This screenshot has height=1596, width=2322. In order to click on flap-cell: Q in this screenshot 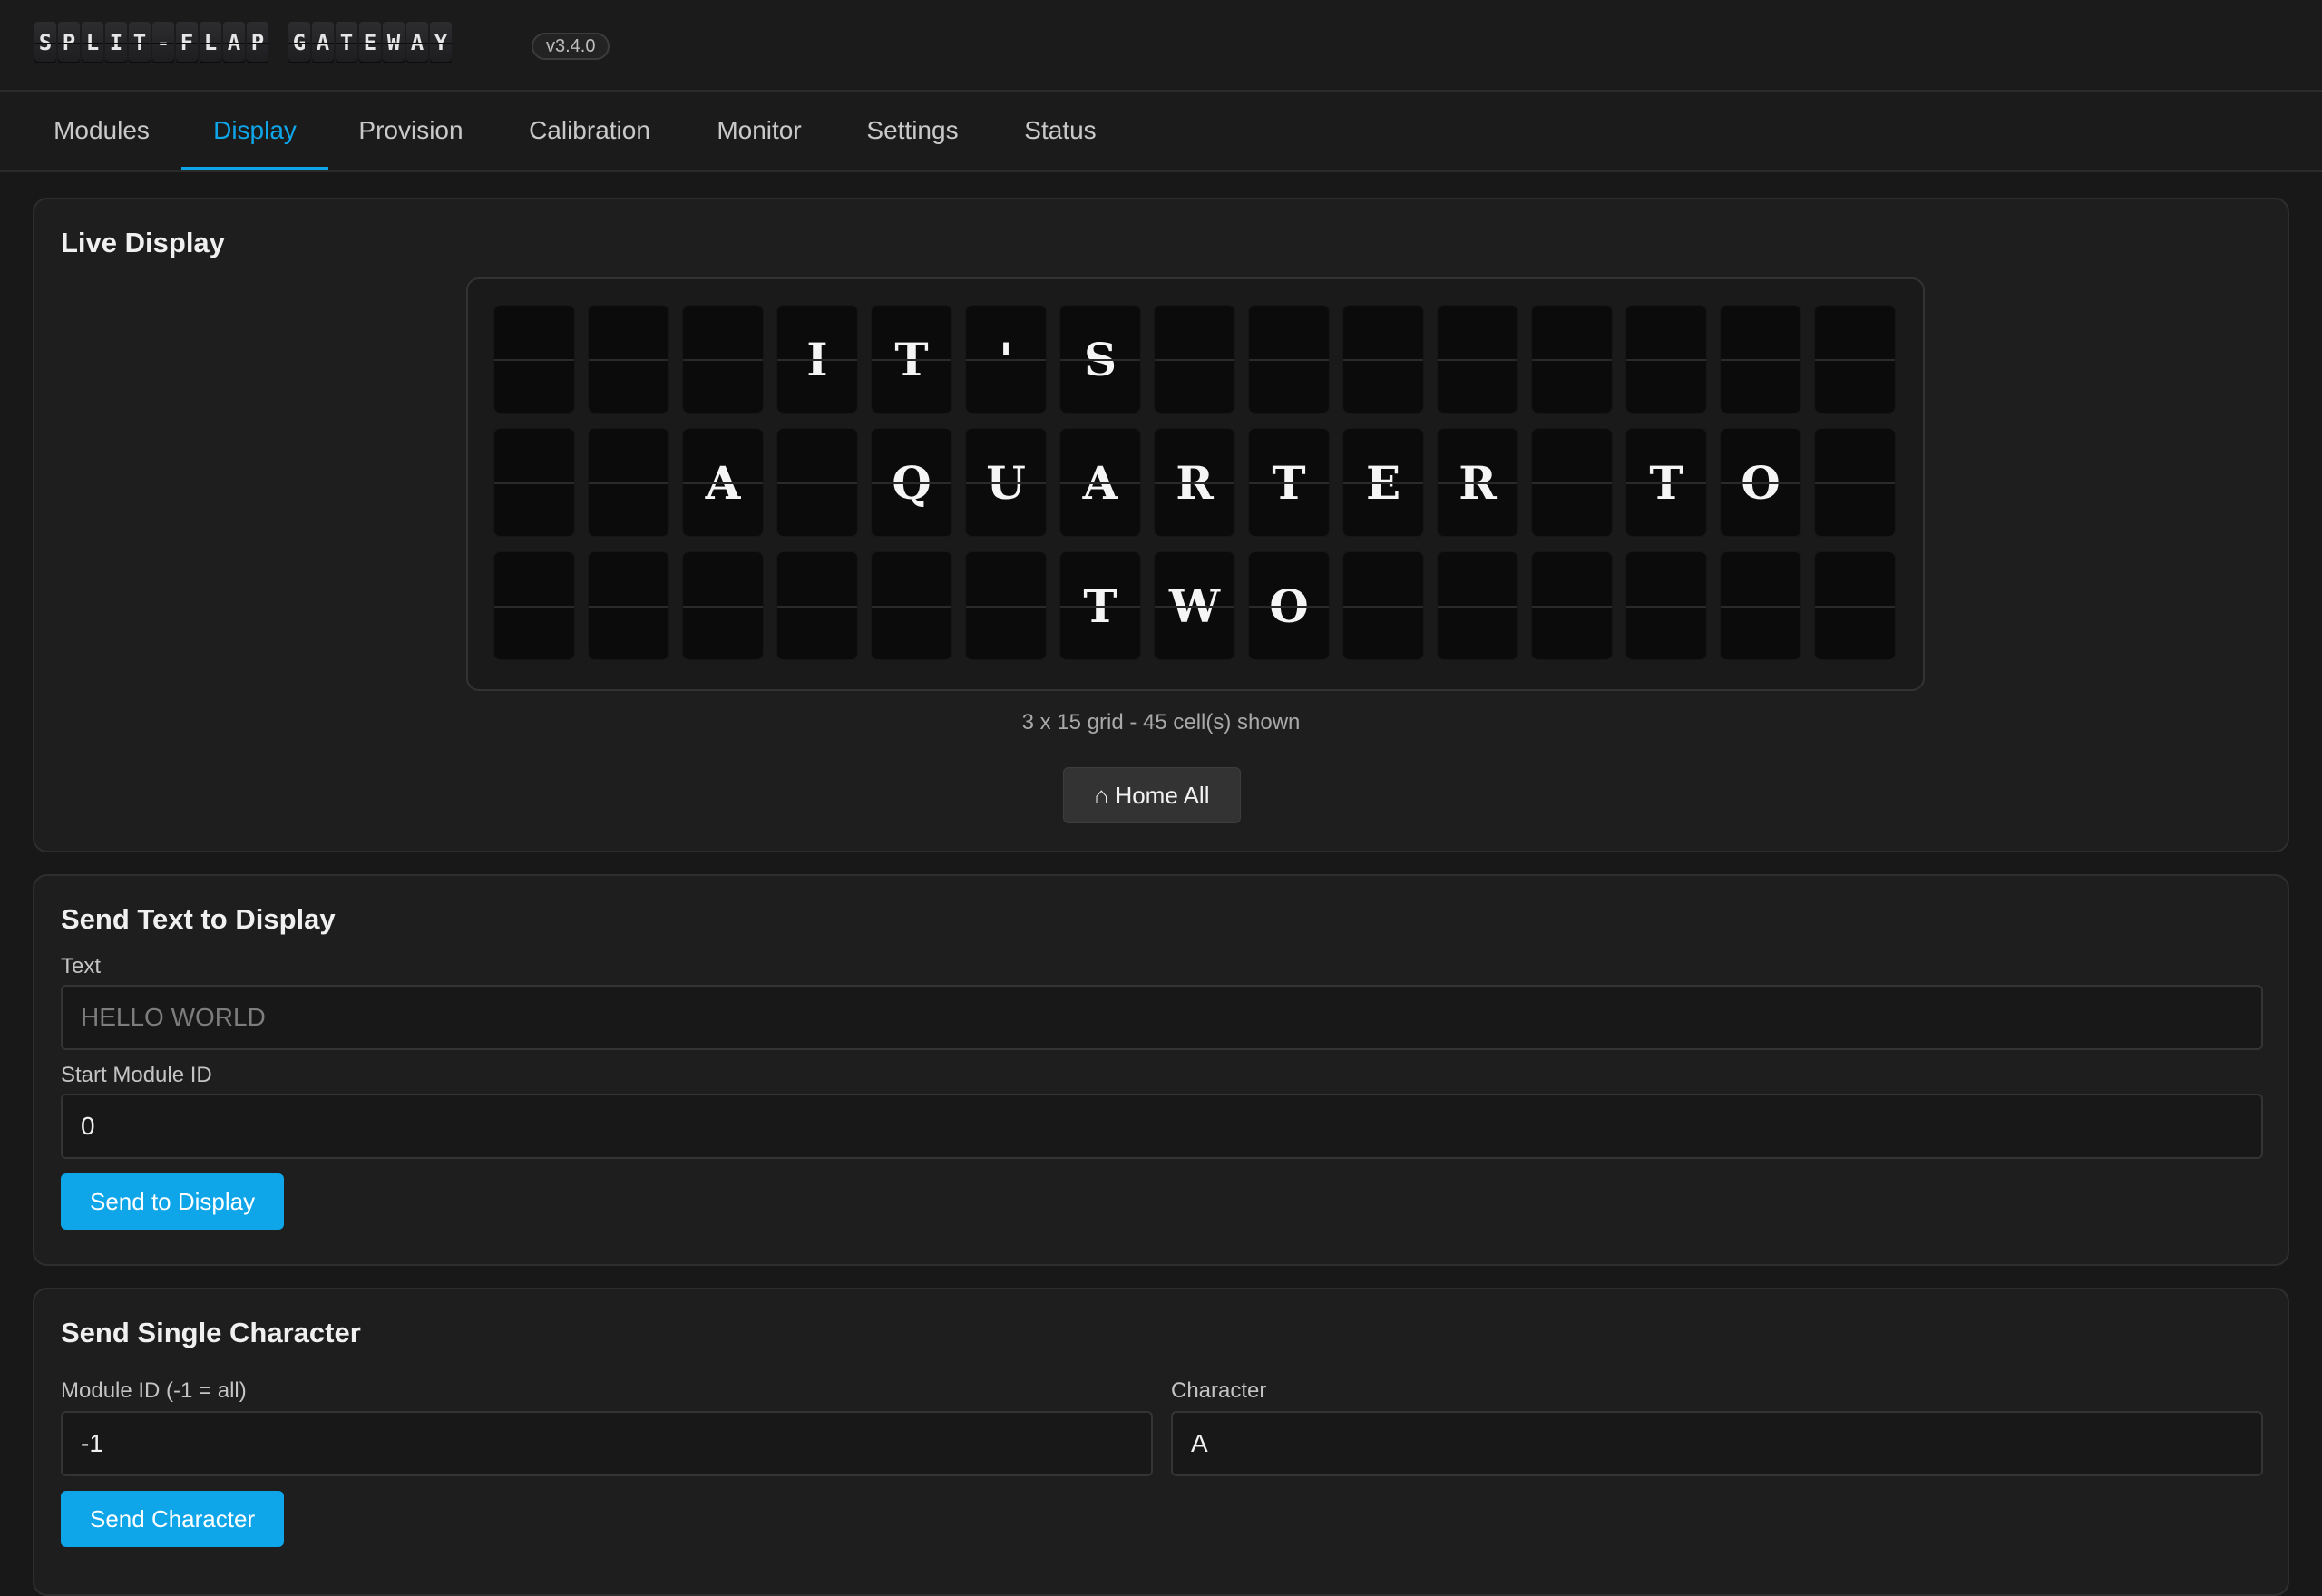, I will do `click(911, 482)`.